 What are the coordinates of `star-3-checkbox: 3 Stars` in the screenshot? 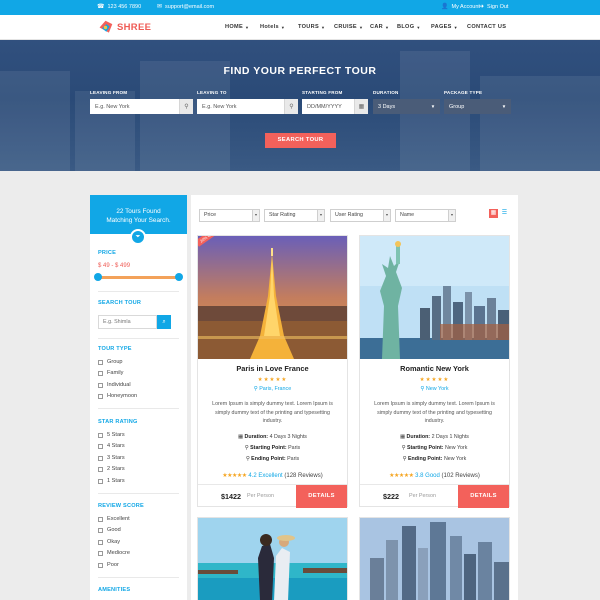 It's located at (111, 458).